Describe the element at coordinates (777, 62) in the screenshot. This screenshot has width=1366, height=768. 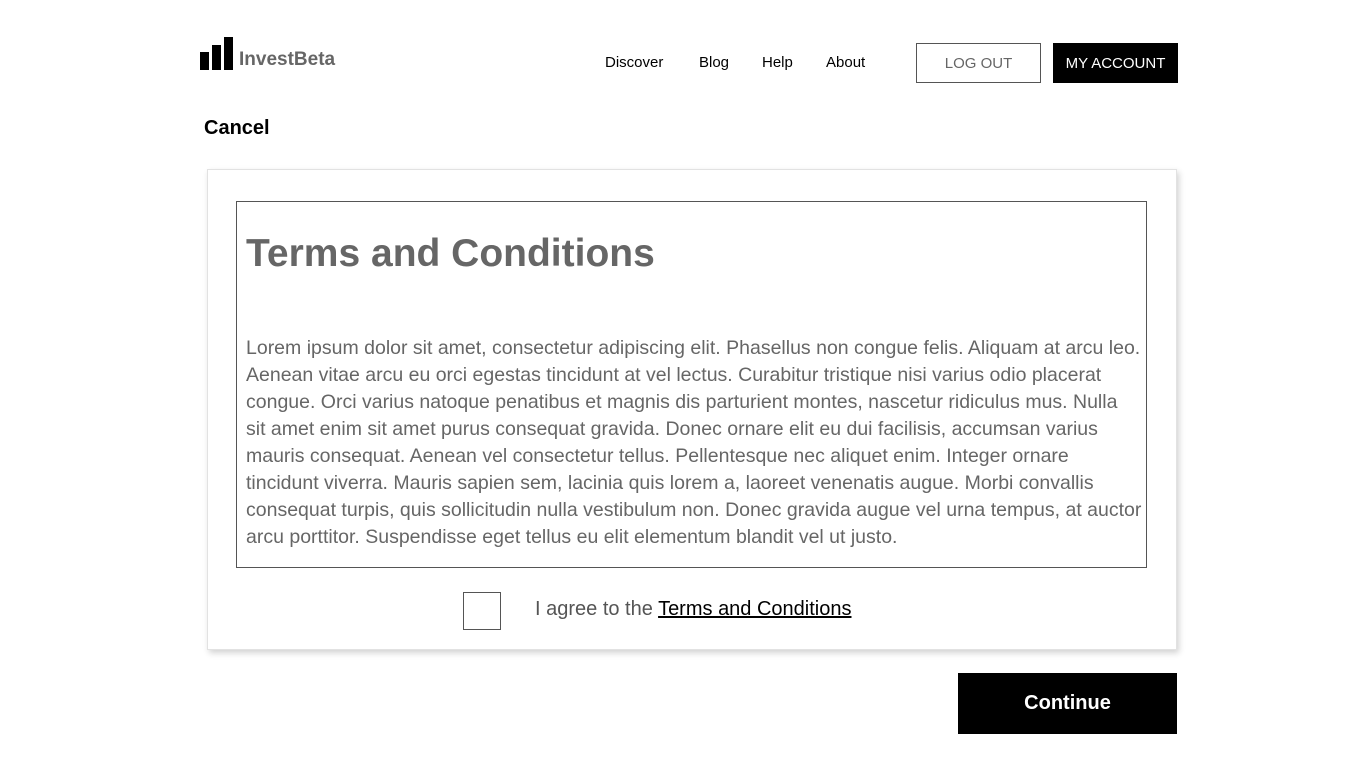
I see `nav-help: Help` at that location.